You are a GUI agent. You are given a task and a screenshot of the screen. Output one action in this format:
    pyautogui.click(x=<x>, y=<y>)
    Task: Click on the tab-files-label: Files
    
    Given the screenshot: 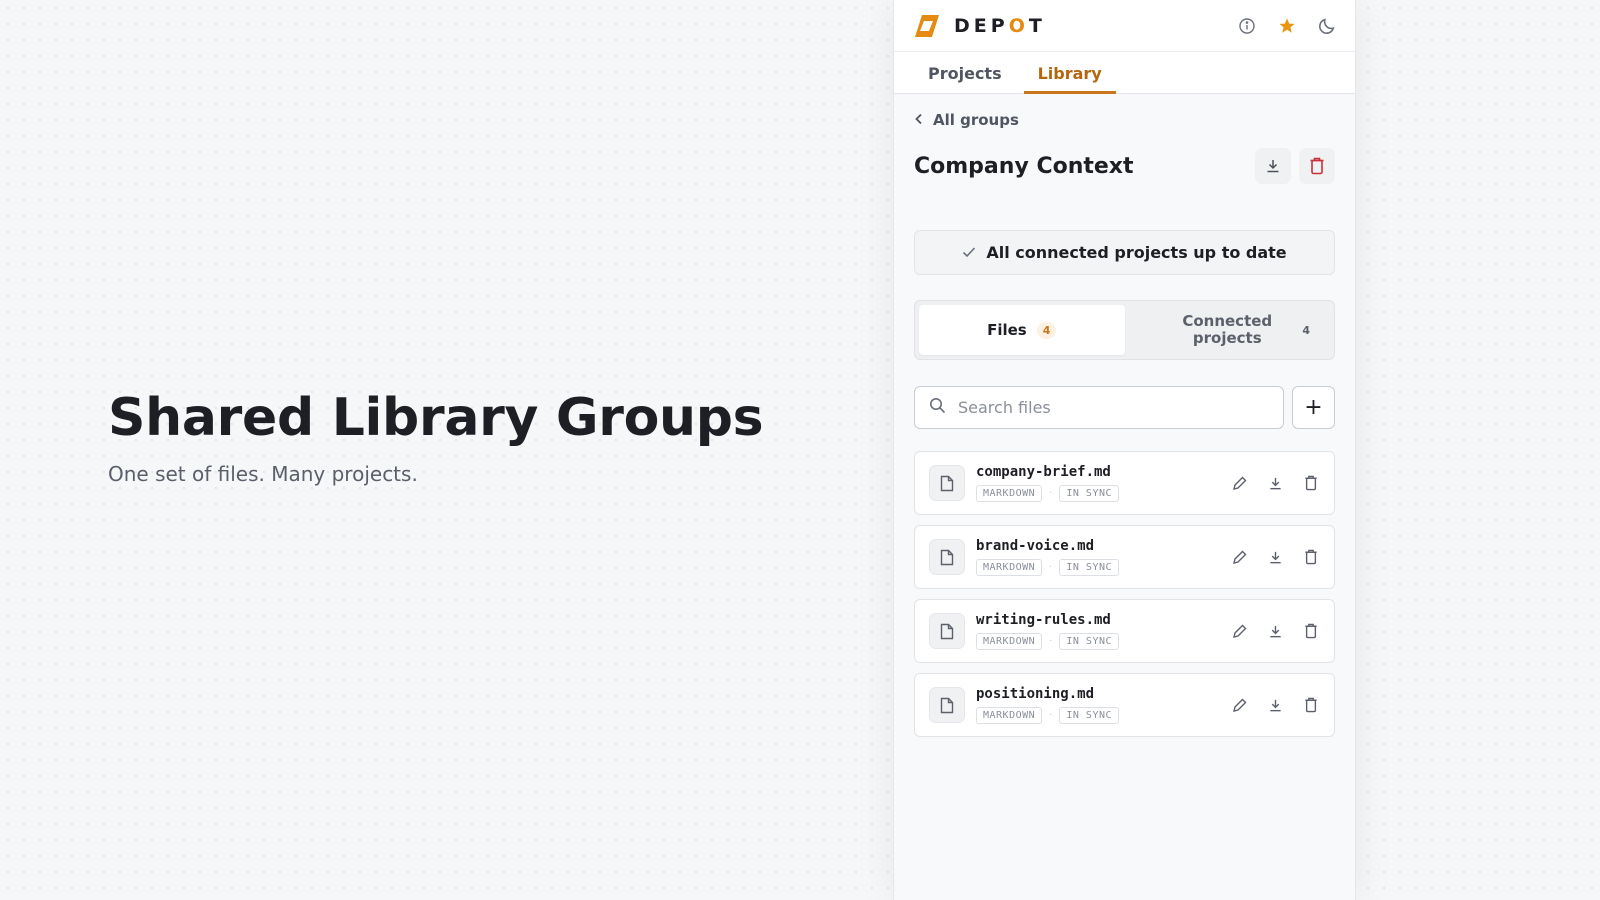 What is the action you would take?
    pyautogui.click(x=1007, y=330)
    